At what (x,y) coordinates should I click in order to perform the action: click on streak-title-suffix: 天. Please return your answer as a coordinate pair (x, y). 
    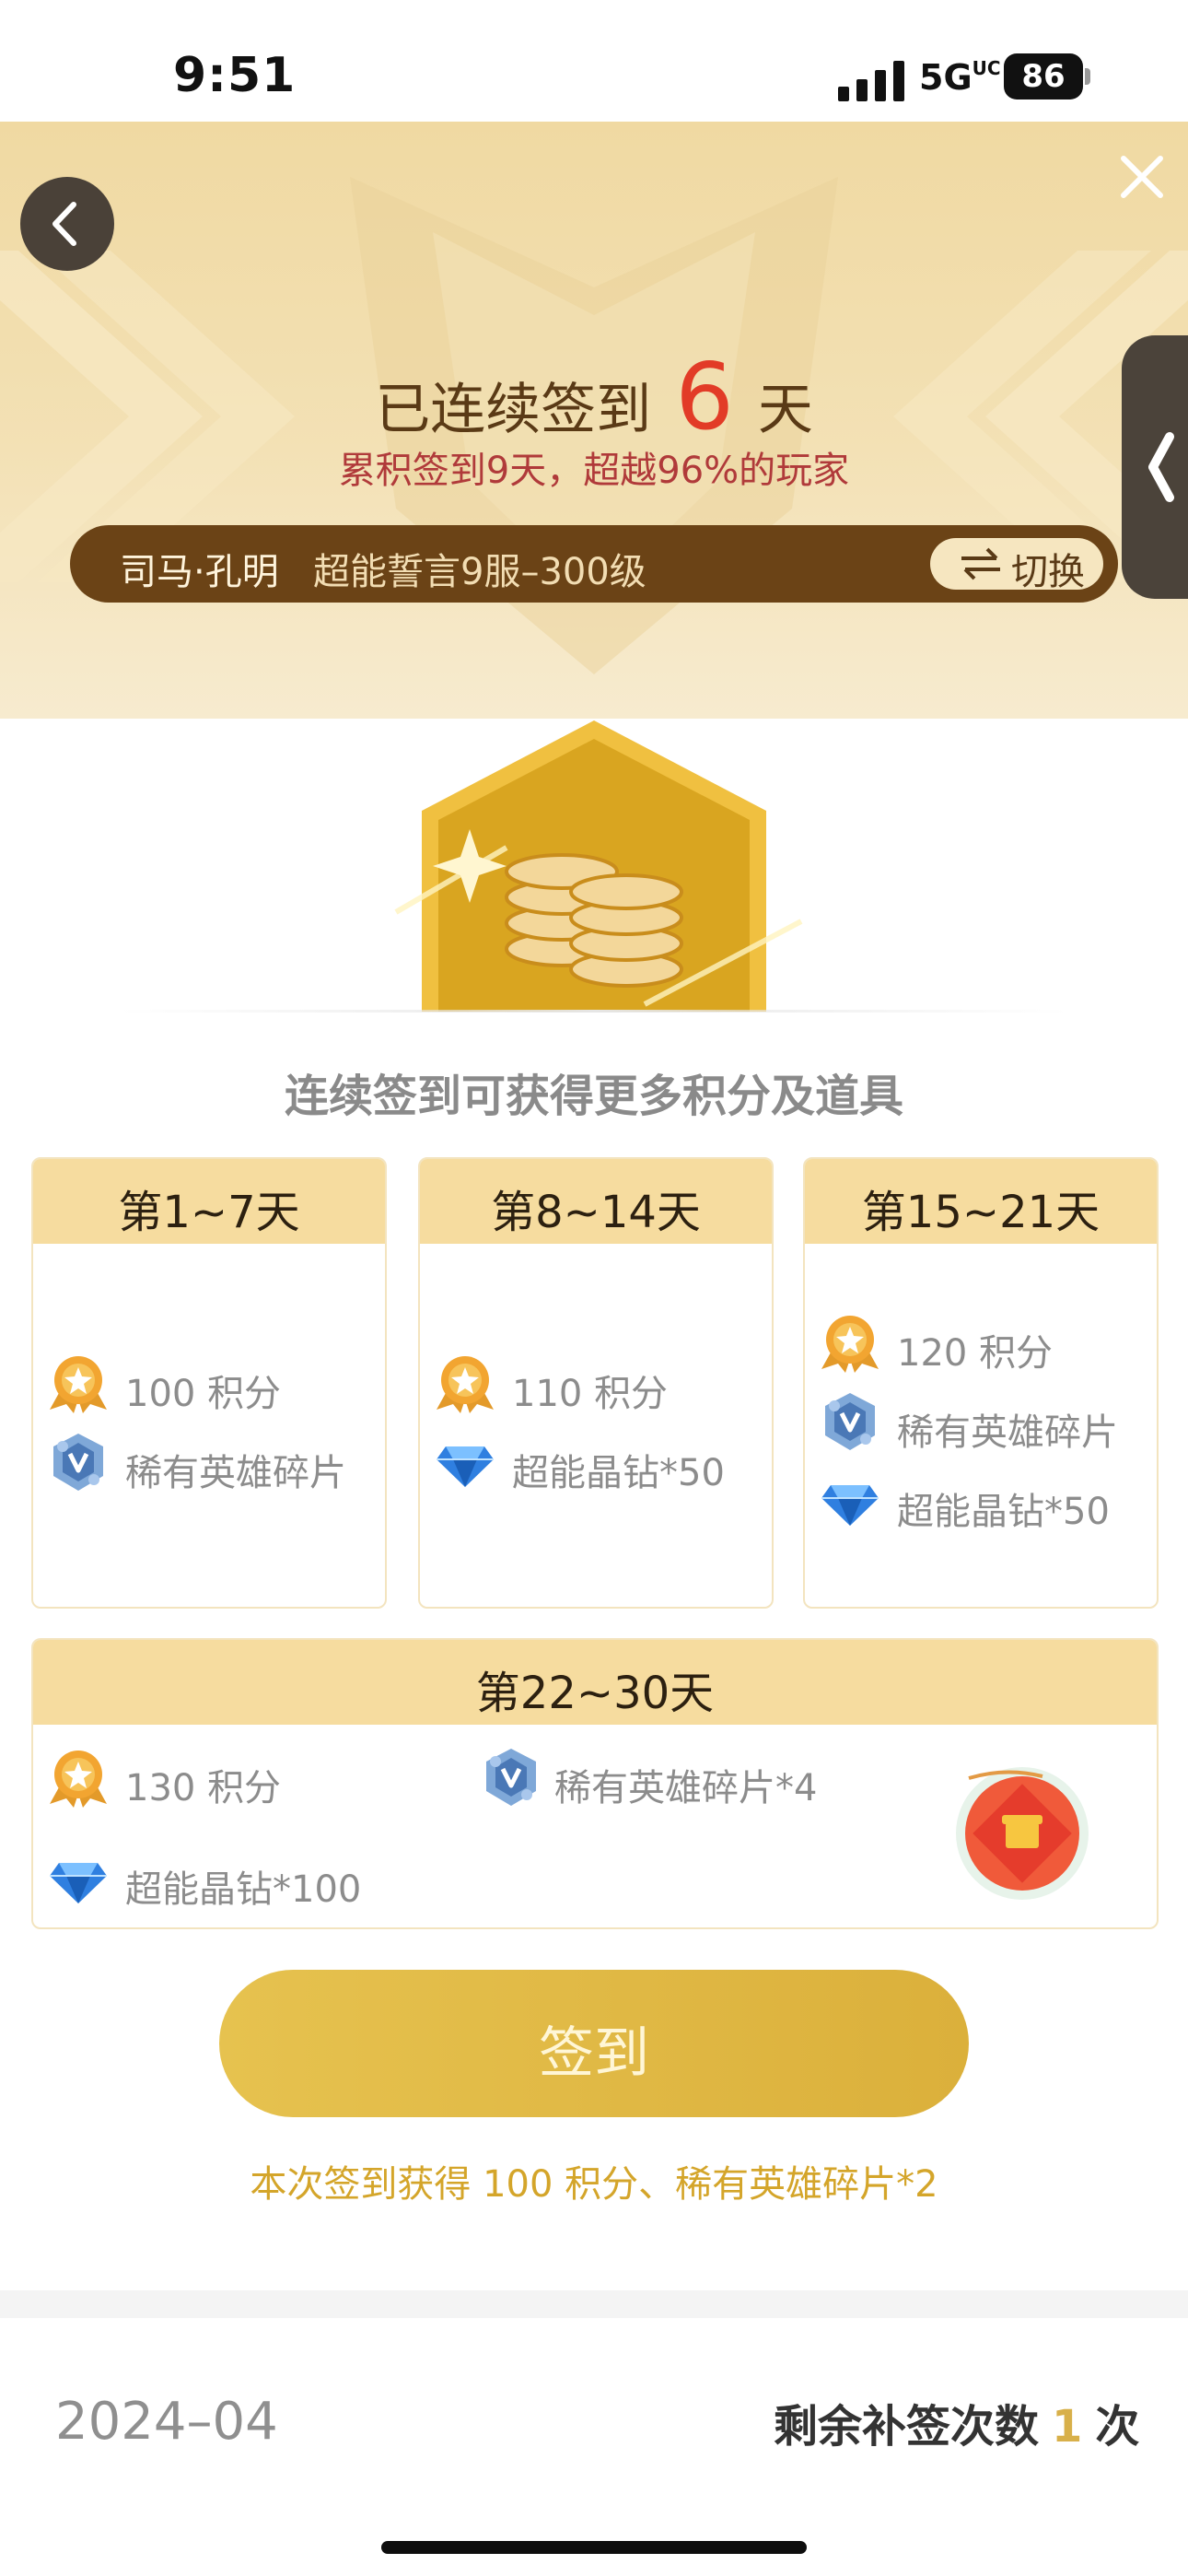
    Looking at the image, I should click on (785, 410).